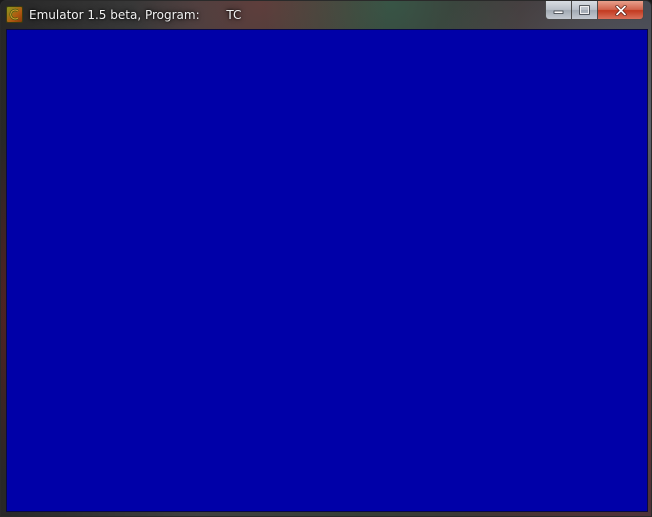  I want to click on minimize-icon, so click(558, 12).